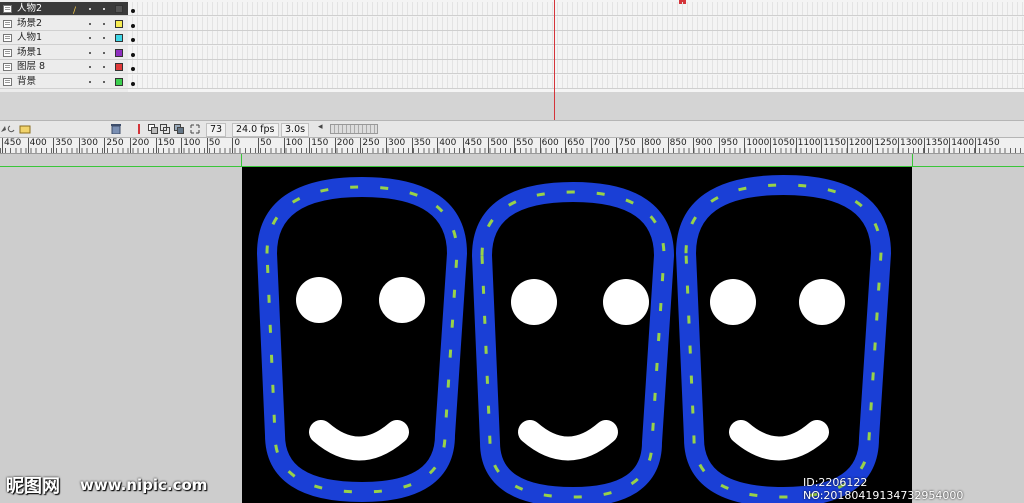 This screenshot has height=503, width=1024. Describe the element at coordinates (677, 145) in the screenshot. I see `ruler-tick-label: 850` at that location.